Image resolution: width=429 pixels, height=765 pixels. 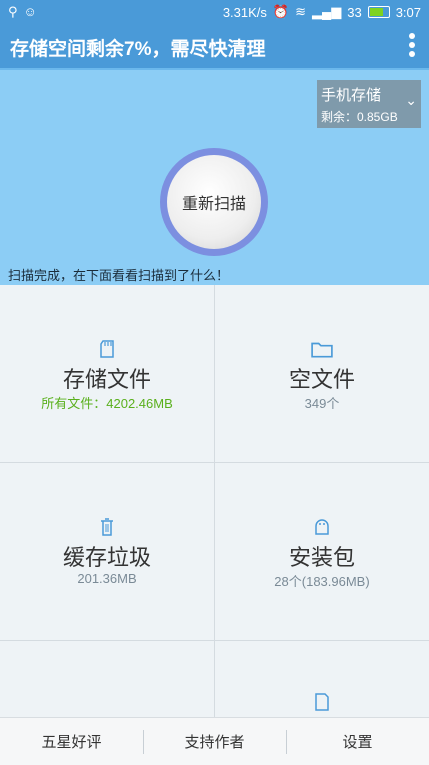 I want to click on usb-icon: ⚲, so click(x=13, y=11).